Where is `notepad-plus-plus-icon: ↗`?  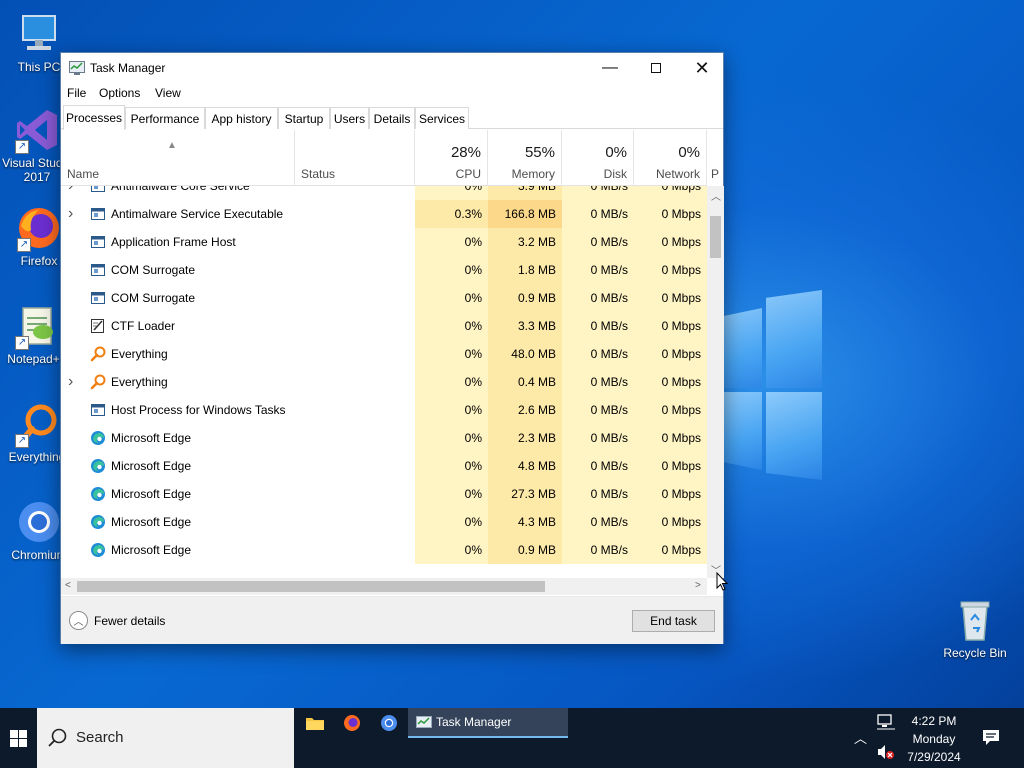
notepad-plus-plus-icon: ↗ is located at coordinates (37, 326).